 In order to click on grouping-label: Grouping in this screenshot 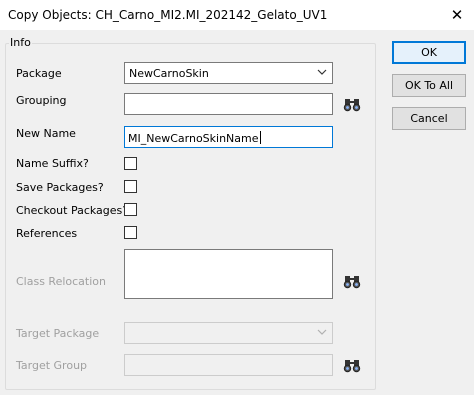, I will do `click(41, 100)`.